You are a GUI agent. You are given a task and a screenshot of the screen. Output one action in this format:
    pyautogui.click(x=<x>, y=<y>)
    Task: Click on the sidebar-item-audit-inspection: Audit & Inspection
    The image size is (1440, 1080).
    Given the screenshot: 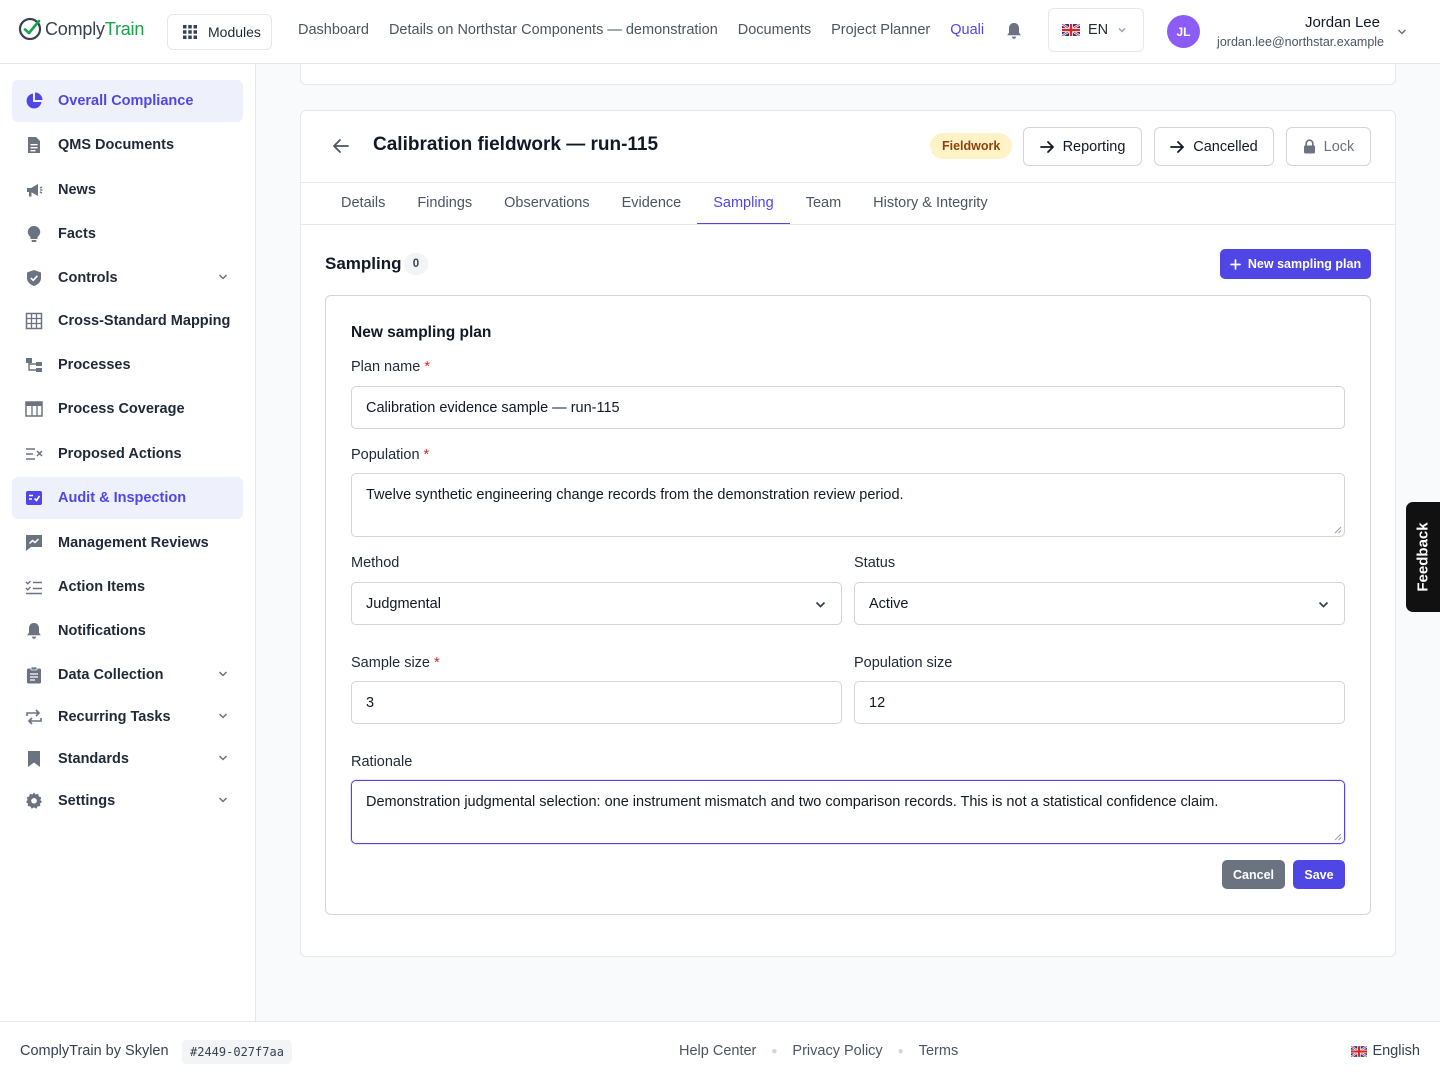 What is the action you would take?
    pyautogui.click(x=127, y=498)
    